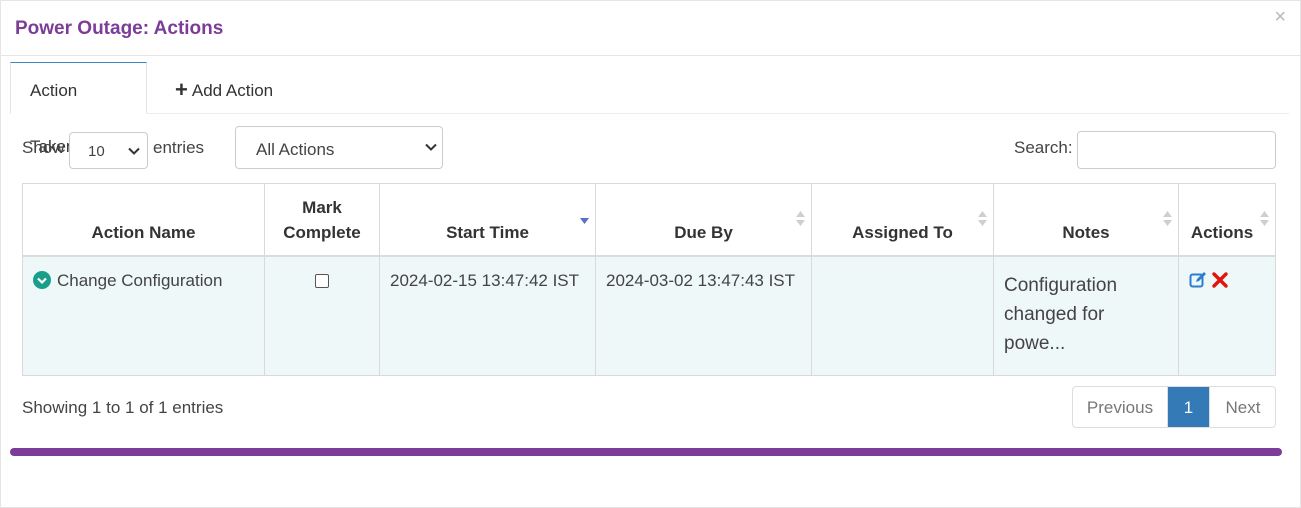 The image size is (1301, 508). What do you see at coordinates (181, 89) in the screenshot?
I see `plus-icon: +` at bounding box center [181, 89].